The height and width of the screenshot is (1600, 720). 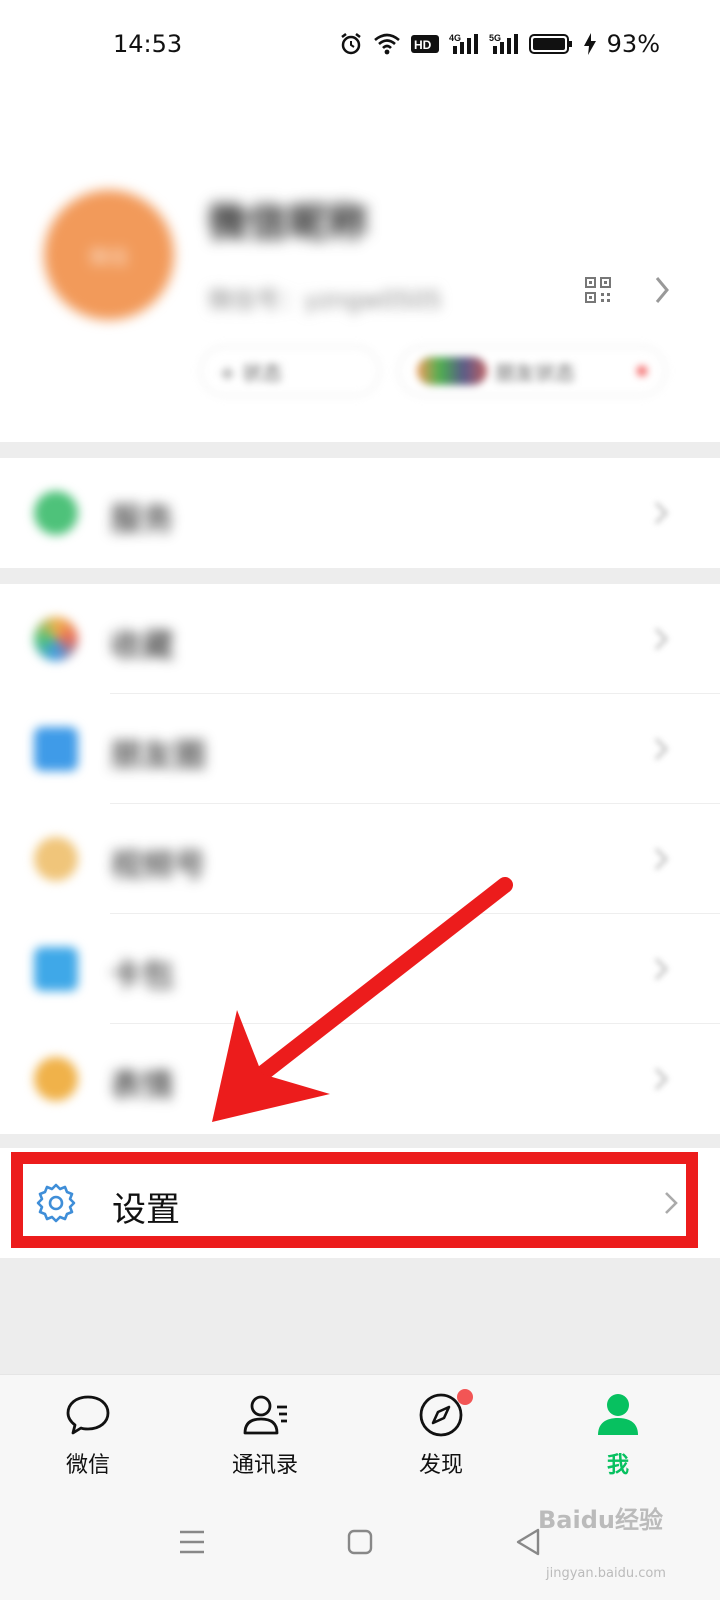 I want to click on profile-wechat-id: 微信号：yzngw0505, so click(x=325, y=300).